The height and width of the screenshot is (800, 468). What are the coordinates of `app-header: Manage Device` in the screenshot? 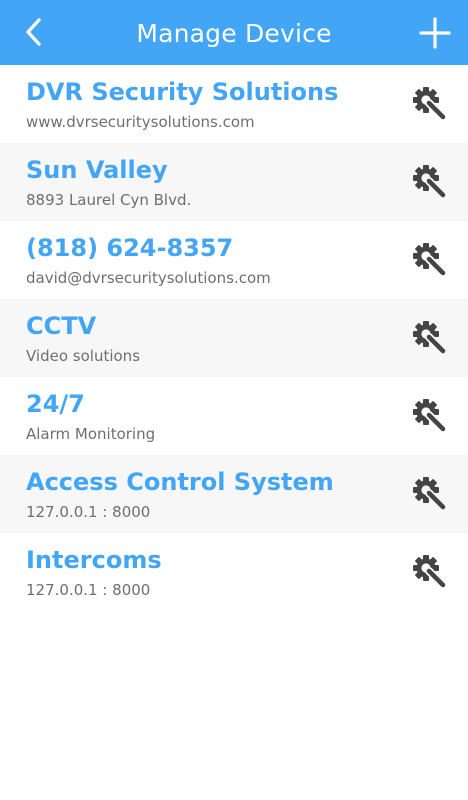 It's located at (234, 32).